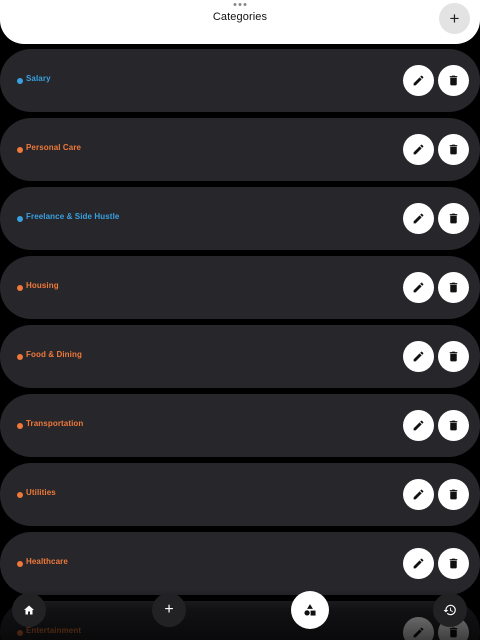  What do you see at coordinates (240, 563) in the screenshot?
I see `category-row: Healthcare` at bounding box center [240, 563].